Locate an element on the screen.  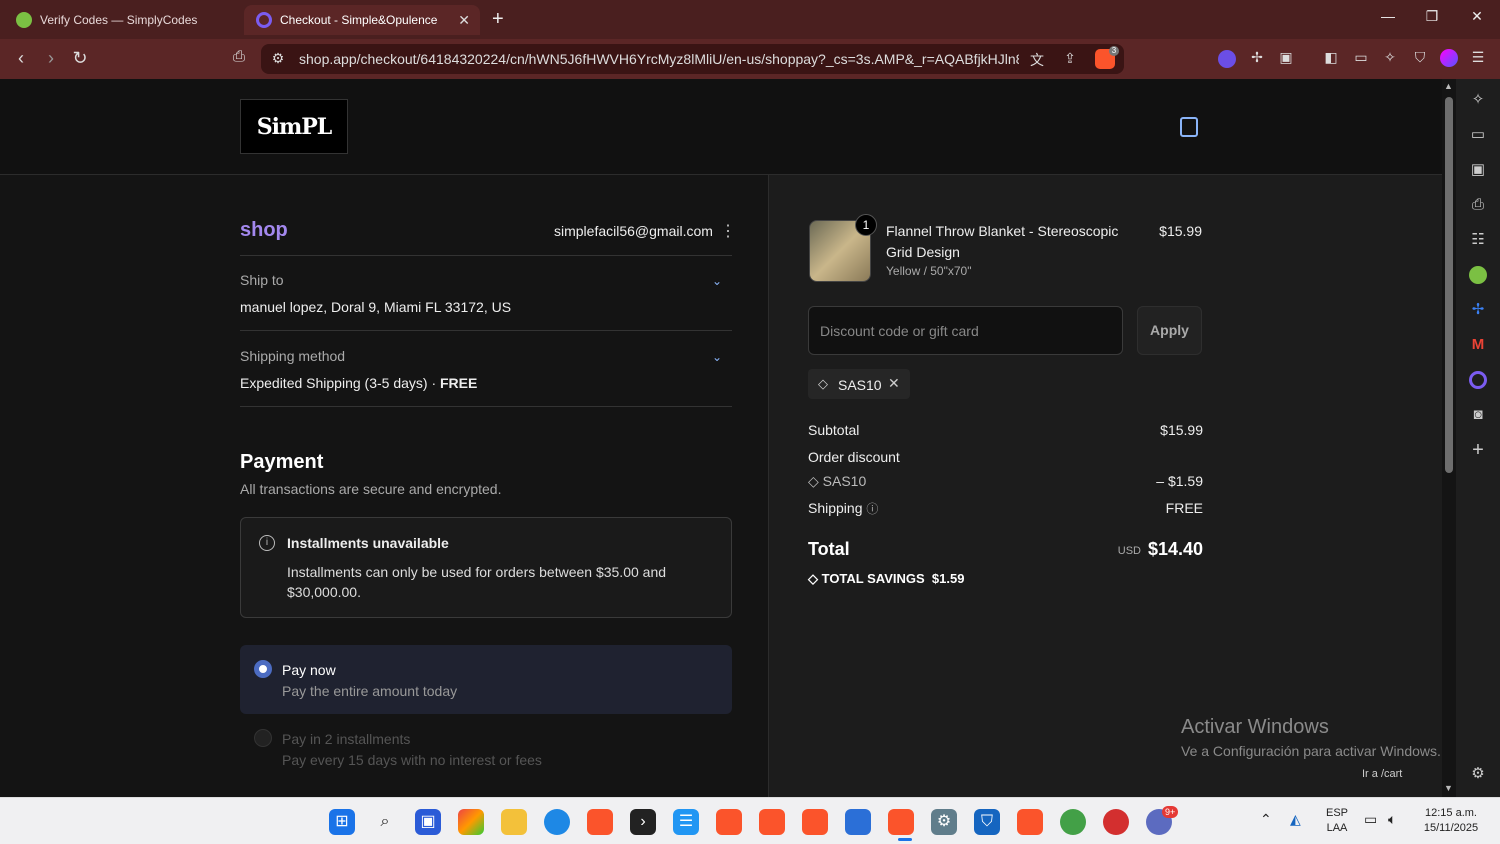
file-explorer-icon is located at coordinates (514, 822).